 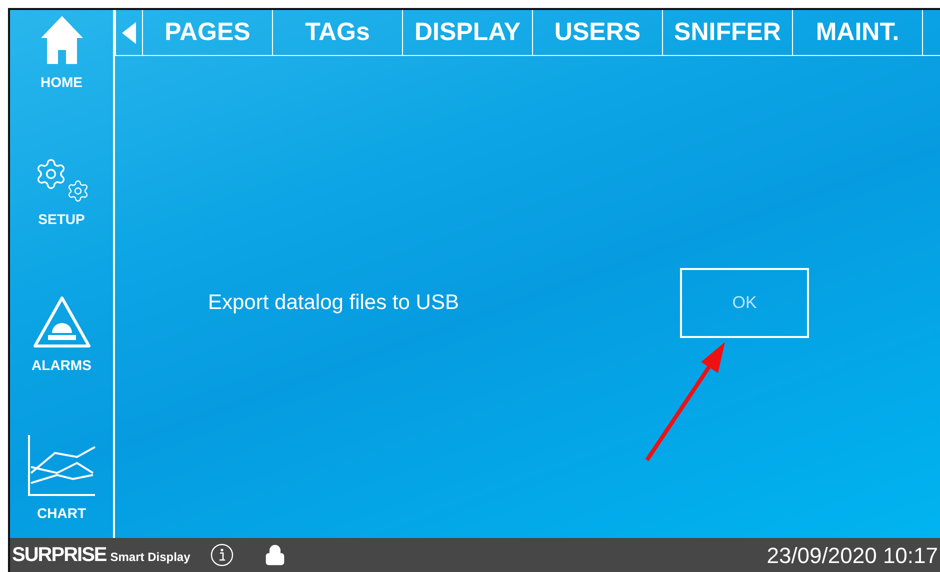 What do you see at coordinates (61, 40) in the screenshot?
I see `home-icon` at bounding box center [61, 40].